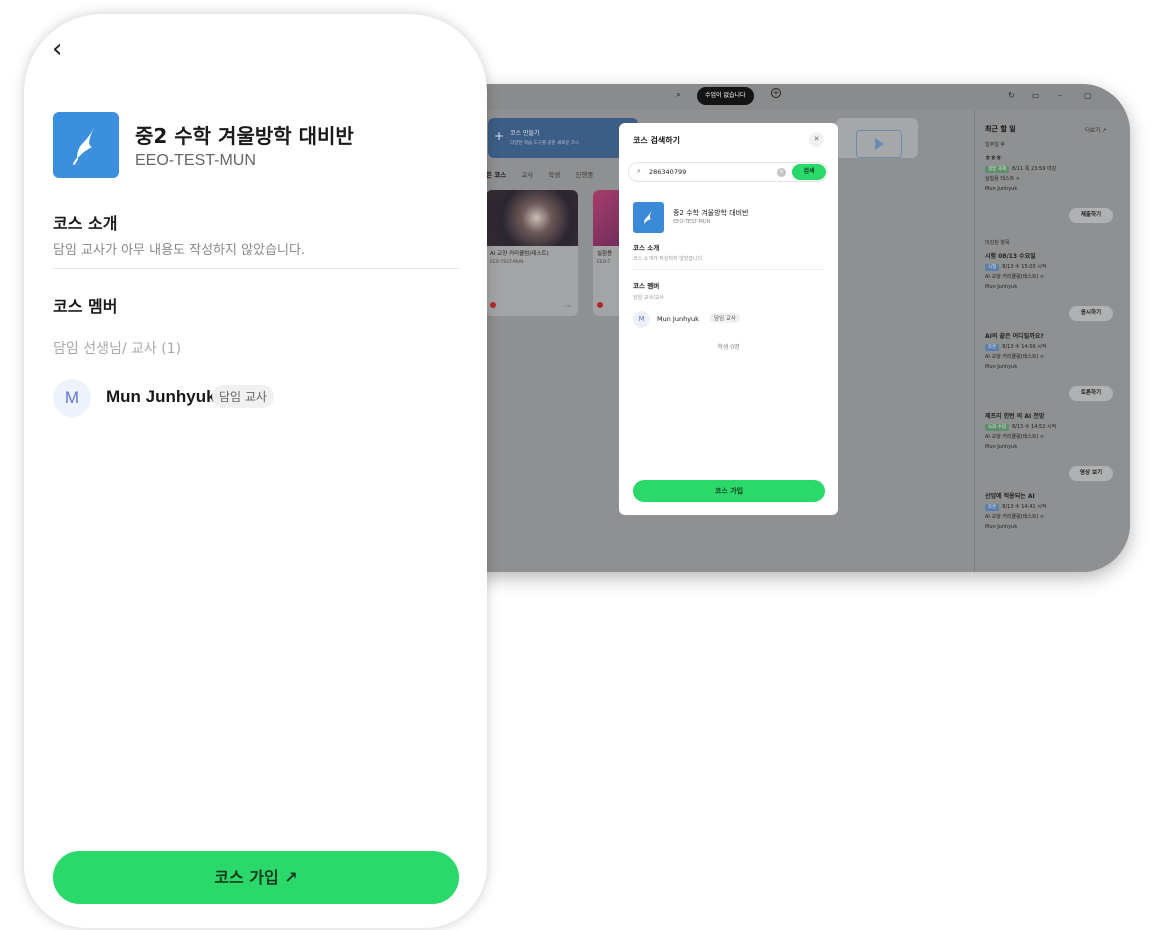  Describe the element at coordinates (1060, 95) in the screenshot. I see `minimize-icon: –` at that location.